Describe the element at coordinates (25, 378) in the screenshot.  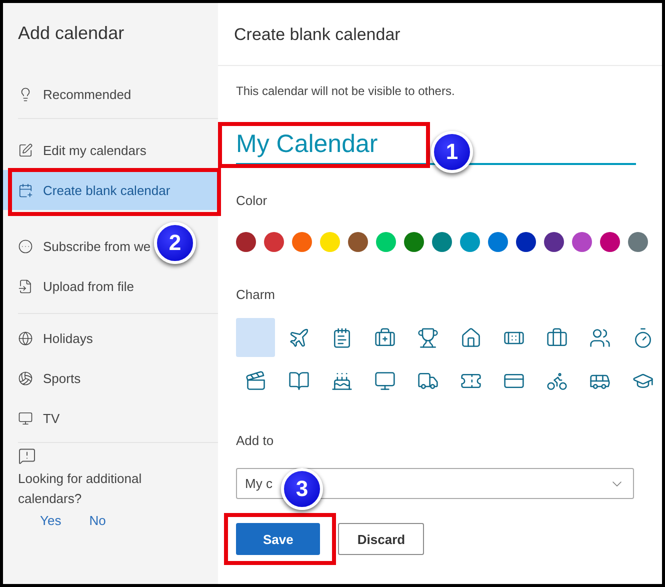
I see `ball-icon` at that location.